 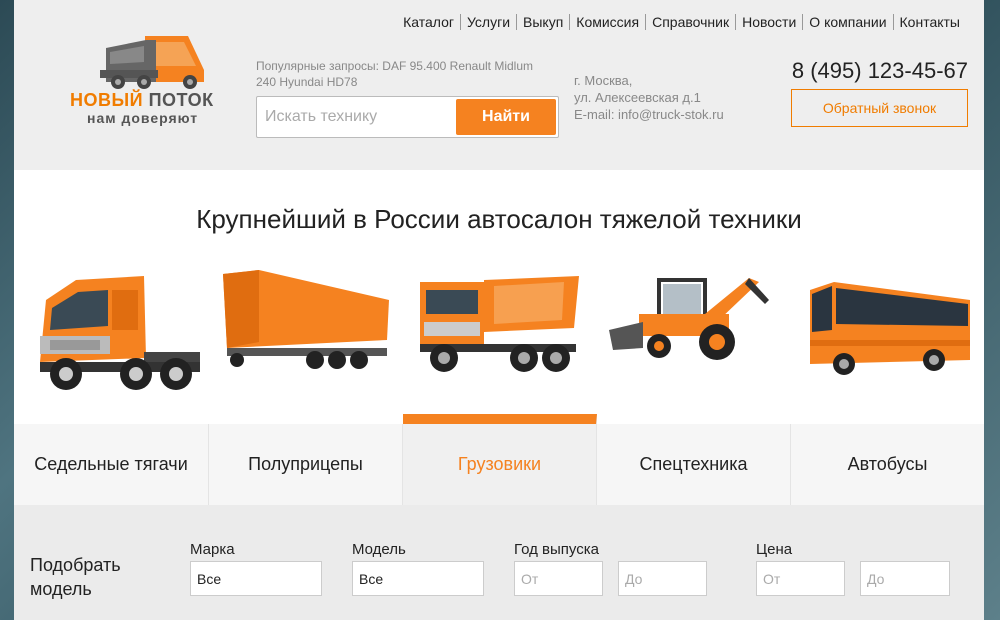 I want to click on address-email: E-mail: info@truck-stok.ru, so click(x=649, y=114).